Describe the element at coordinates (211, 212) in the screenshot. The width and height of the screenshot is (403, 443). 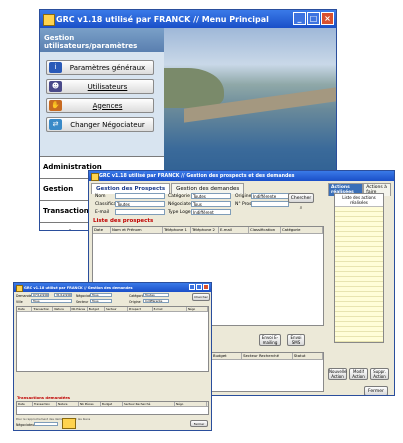
I see `type-logem-select: Indifférent` at that location.